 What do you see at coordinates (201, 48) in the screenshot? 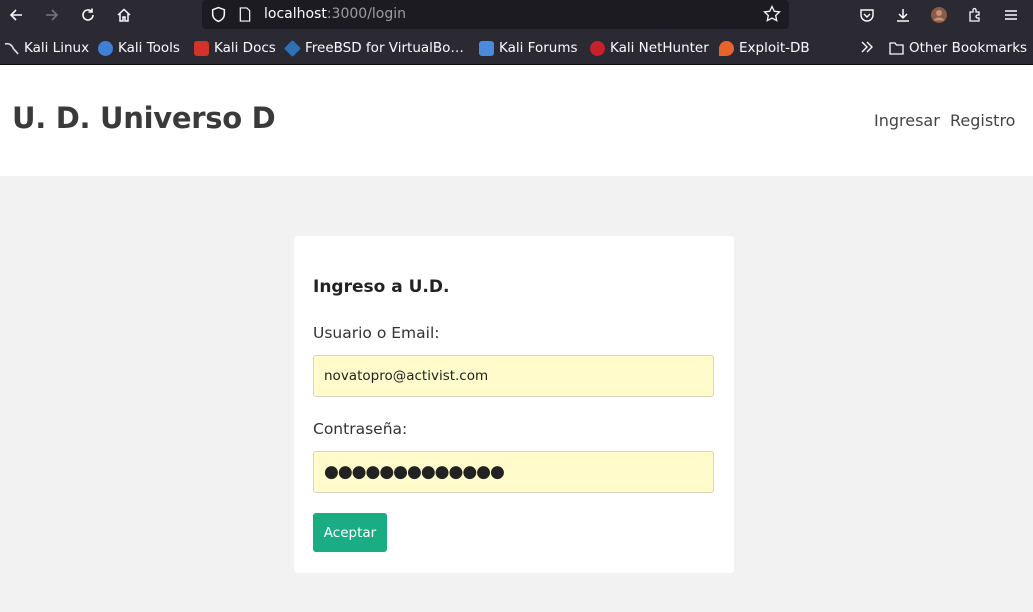
I see `kali-docs-icon` at bounding box center [201, 48].